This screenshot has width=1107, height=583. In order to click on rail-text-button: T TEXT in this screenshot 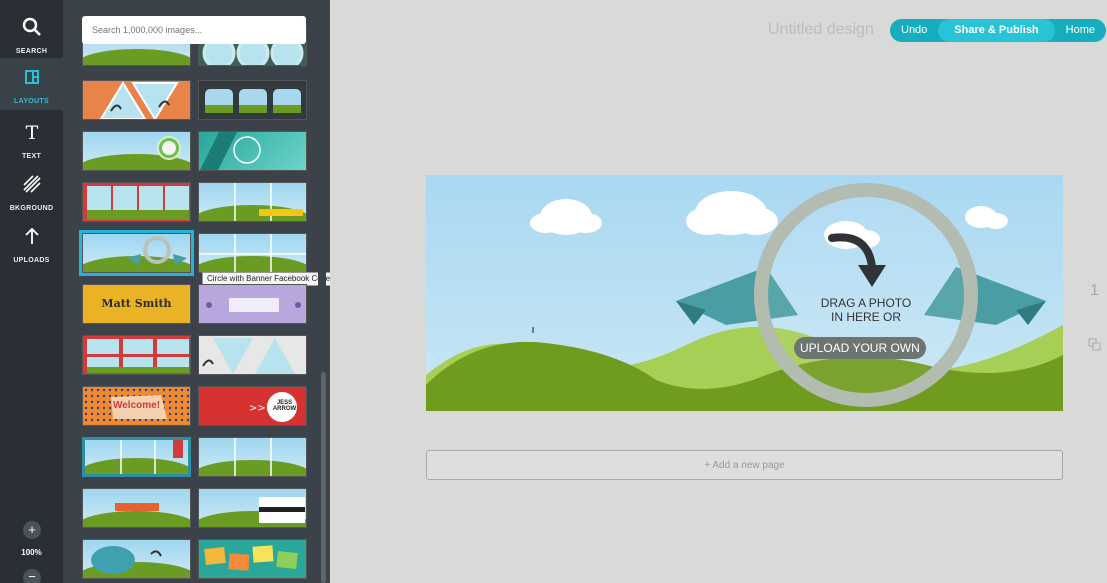, I will do `click(31, 139)`.